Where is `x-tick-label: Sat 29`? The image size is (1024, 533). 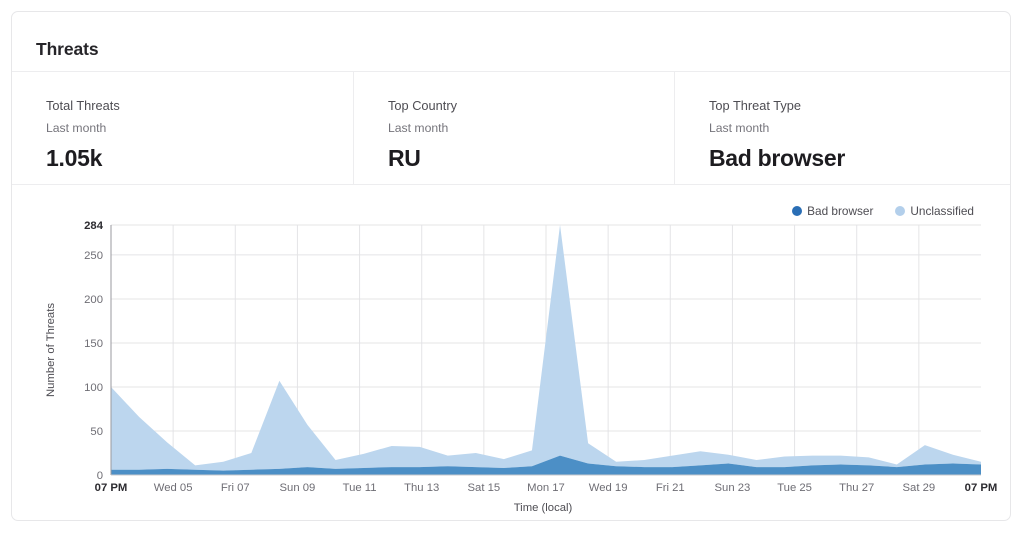 x-tick-label: Sat 29 is located at coordinates (919, 488).